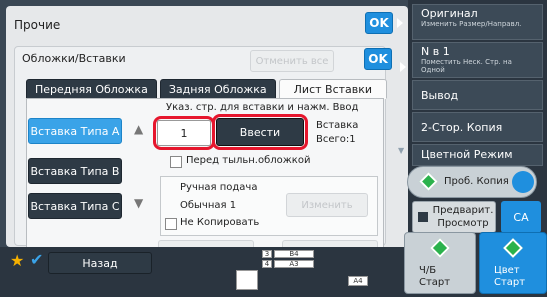  I want to click on window-ok-button: OK, so click(379, 23).